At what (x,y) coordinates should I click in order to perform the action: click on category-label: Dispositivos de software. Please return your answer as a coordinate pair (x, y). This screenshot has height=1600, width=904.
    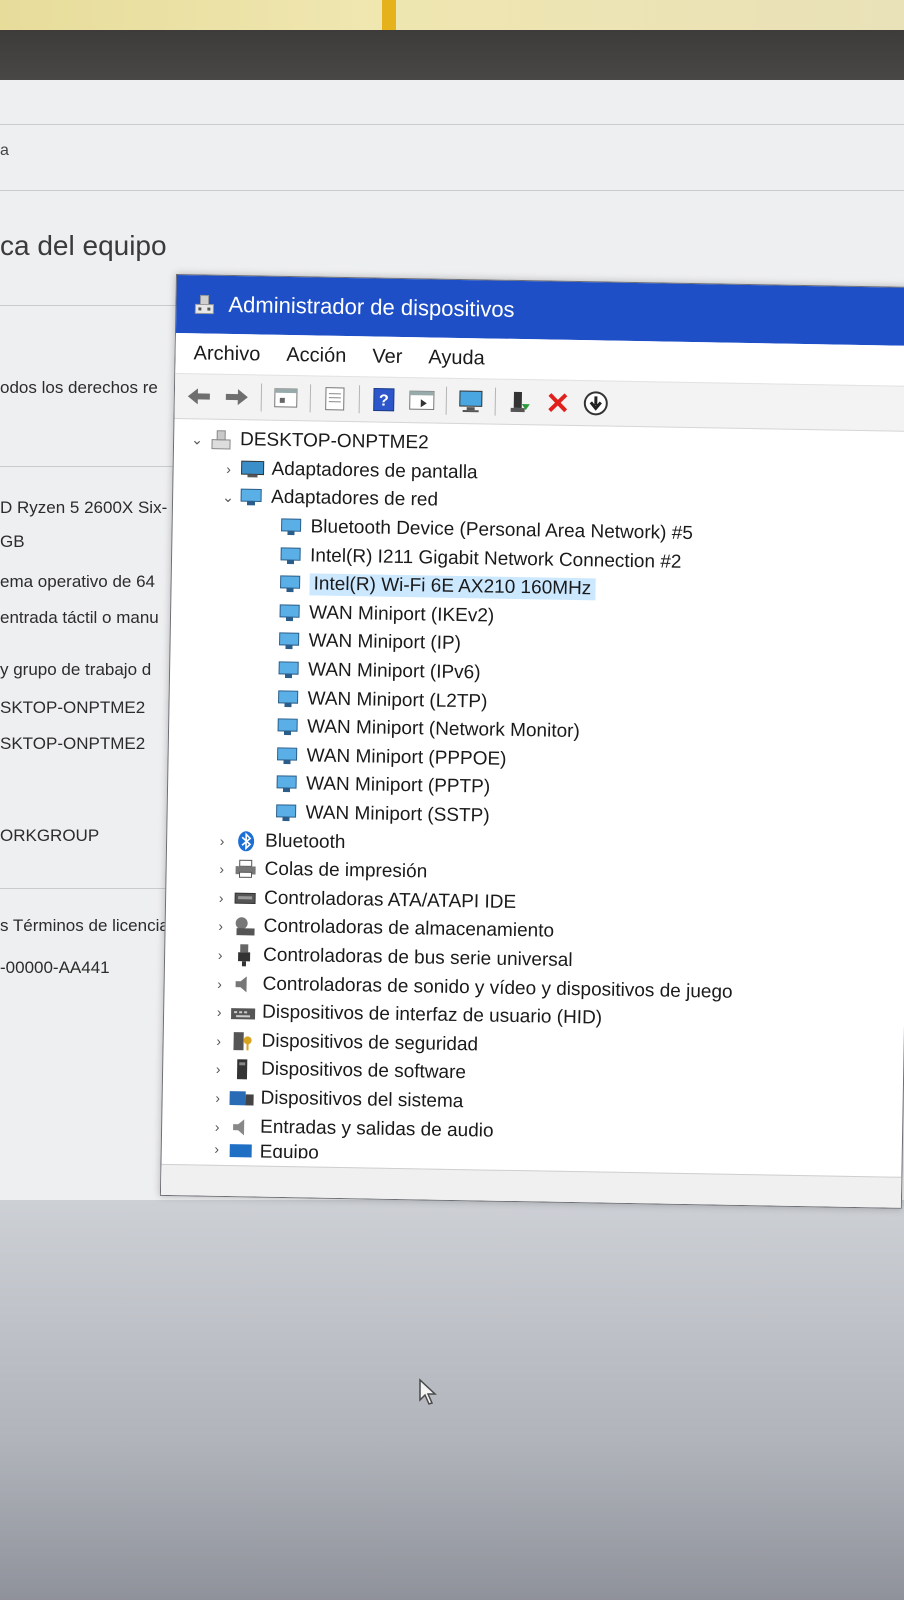
    Looking at the image, I should click on (363, 1071).